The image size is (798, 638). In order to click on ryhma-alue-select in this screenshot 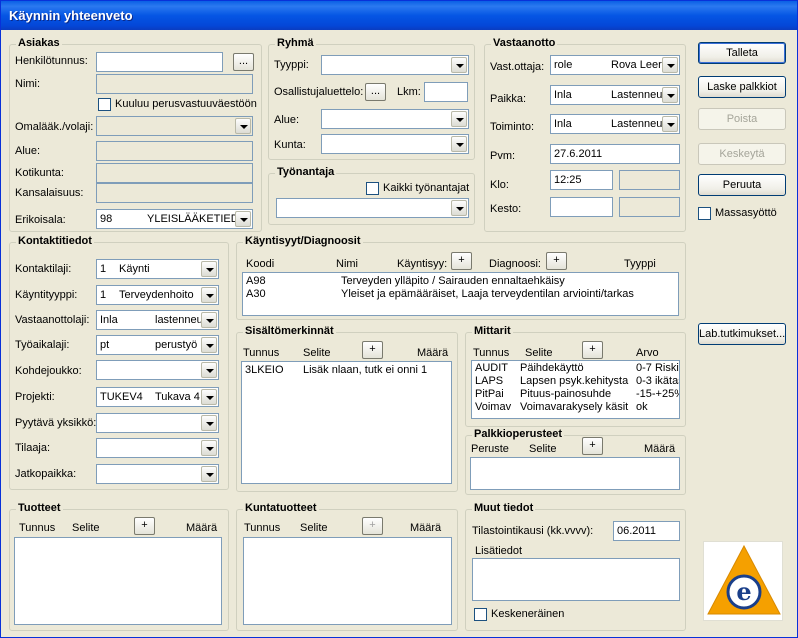, I will do `click(395, 119)`.